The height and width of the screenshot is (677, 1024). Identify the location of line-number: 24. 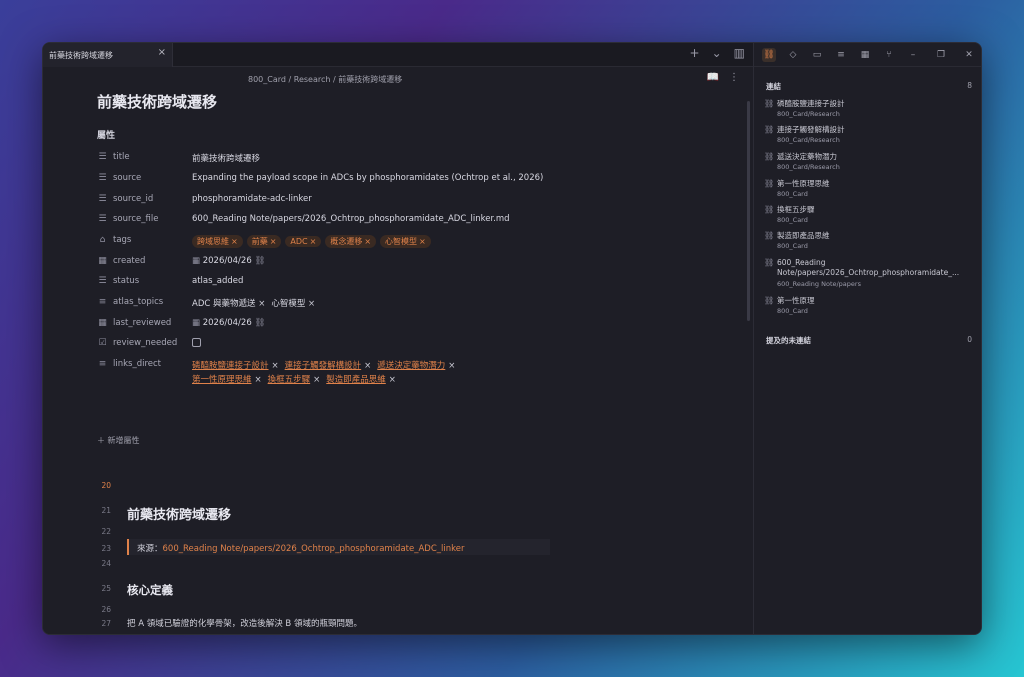
(106, 563).